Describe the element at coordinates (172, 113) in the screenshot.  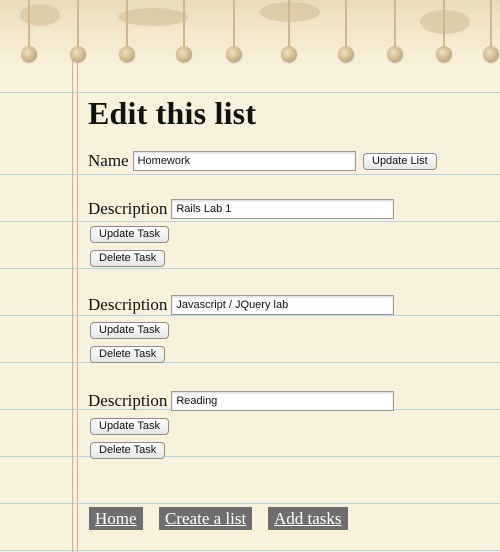
I see `page-title: Edit this list` at that location.